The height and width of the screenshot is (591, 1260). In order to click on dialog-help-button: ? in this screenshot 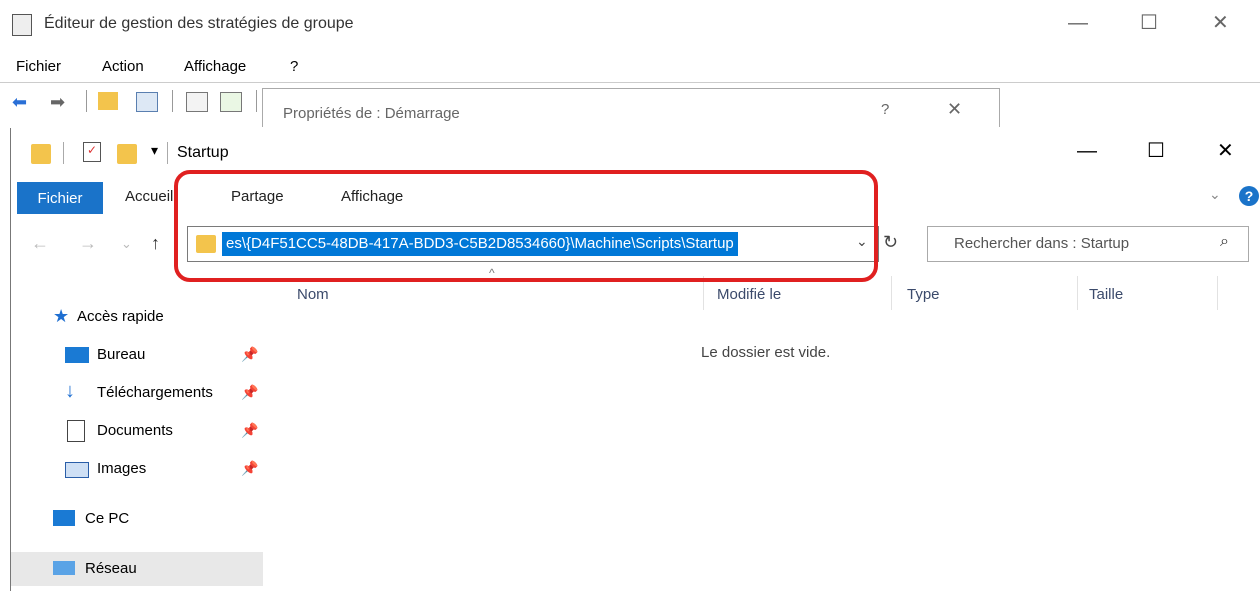, I will do `click(885, 109)`.